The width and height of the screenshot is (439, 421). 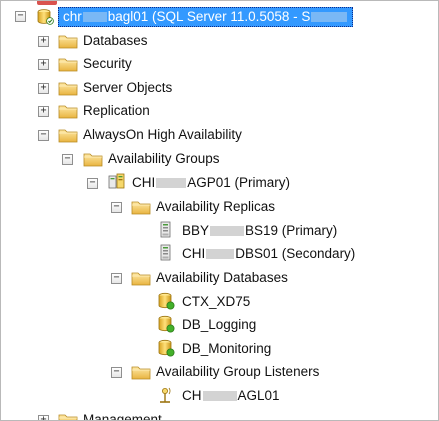 What do you see at coordinates (226, 349) in the screenshot?
I see `database-label: DB_Monitoring` at bounding box center [226, 349].